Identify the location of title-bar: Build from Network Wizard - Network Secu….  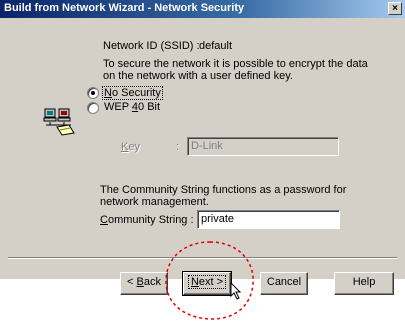
(202, 9).